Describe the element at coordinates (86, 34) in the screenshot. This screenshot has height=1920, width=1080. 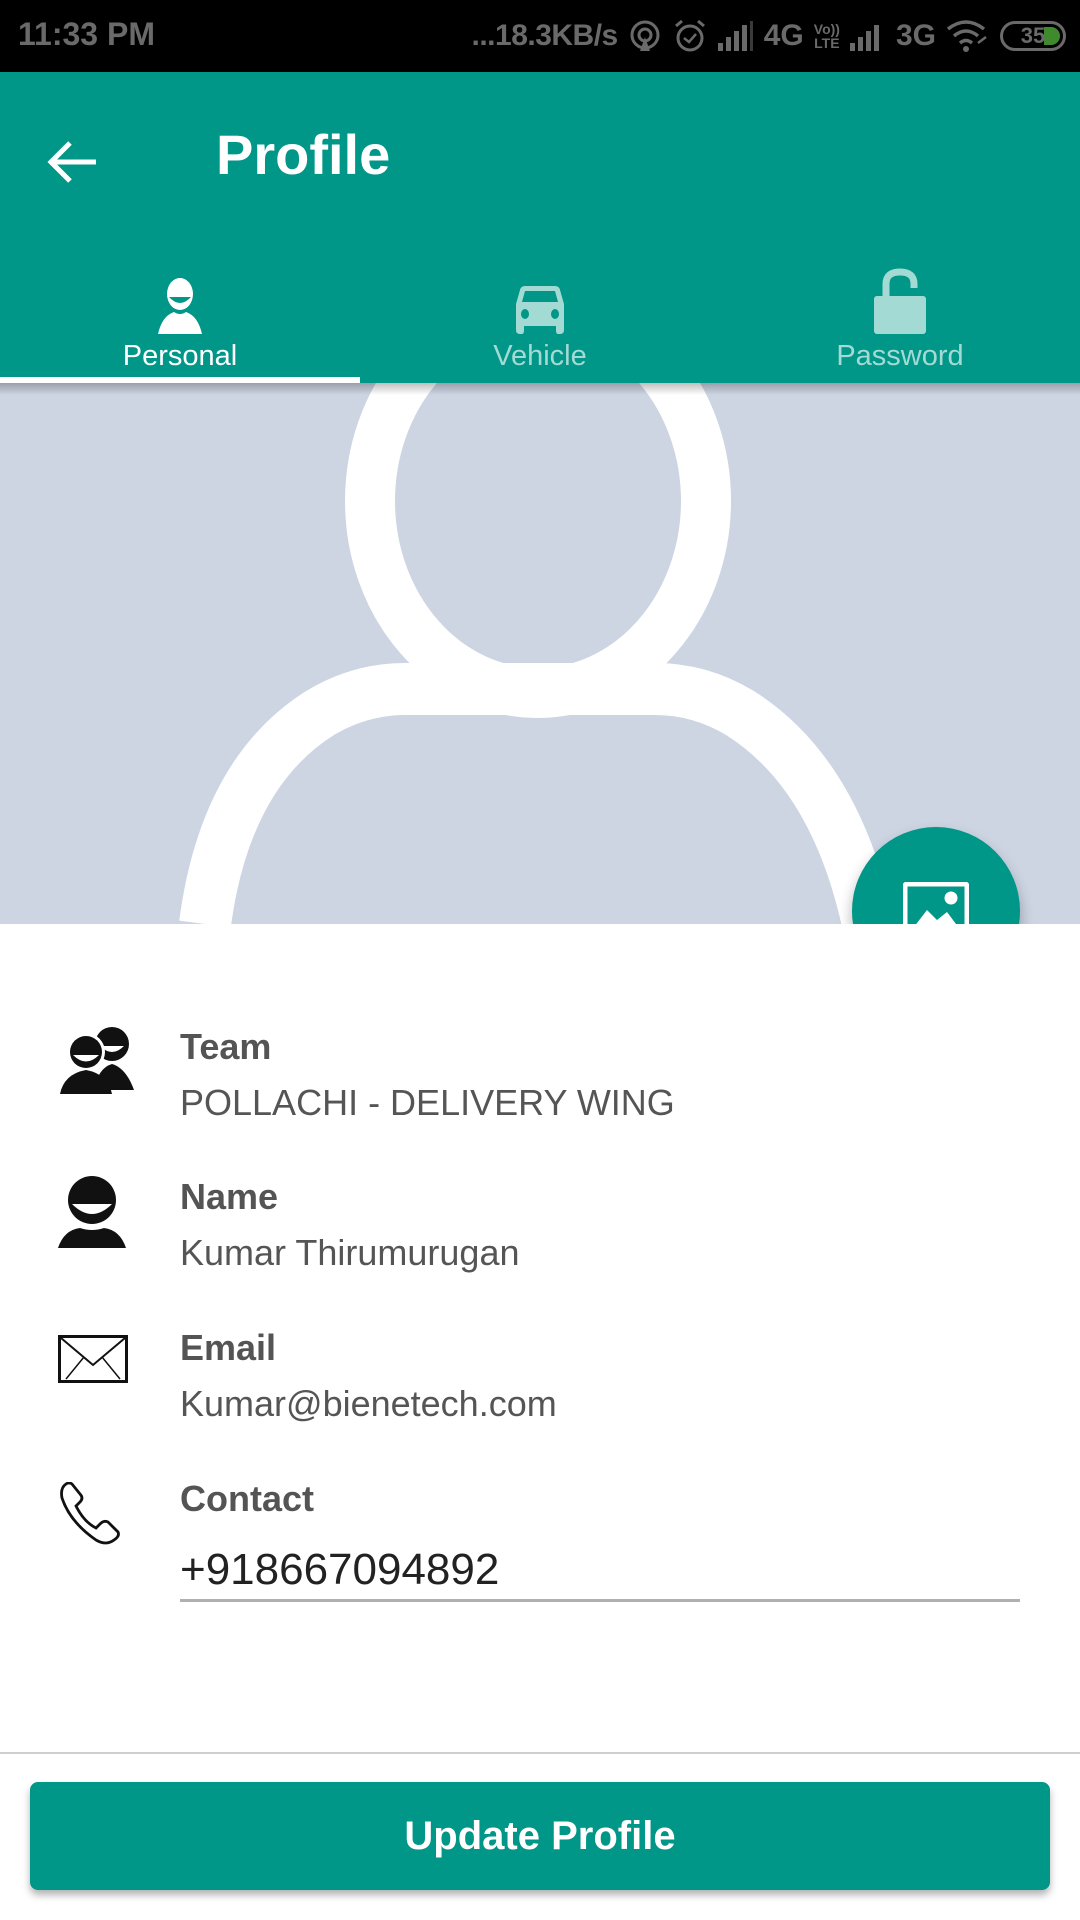
I see `status-time: 11:33 PM` at that location.